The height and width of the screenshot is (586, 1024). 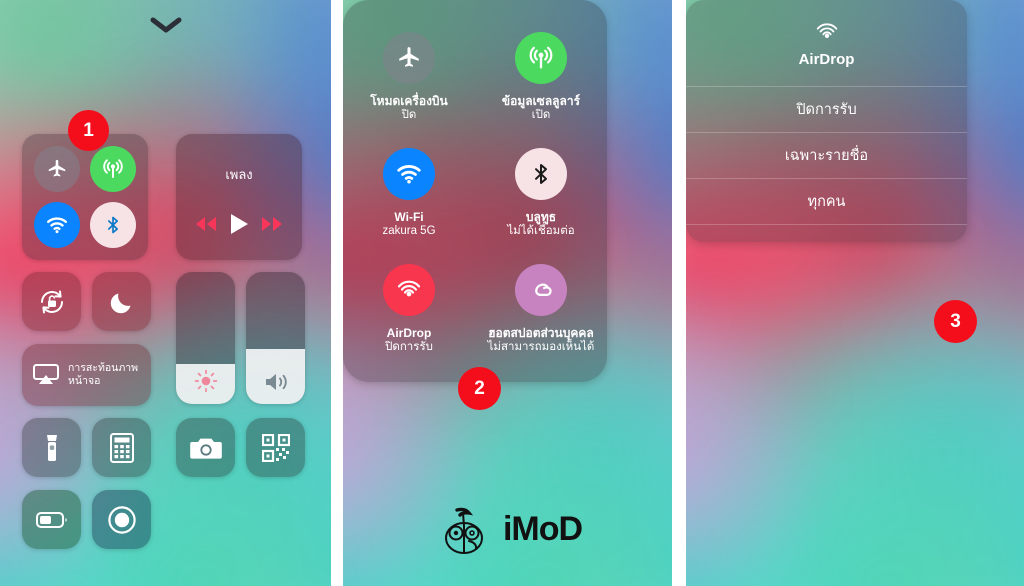 What do you see at coordinates (206, 224) in the screenshot?
I see `rewind-icon` at bounding box center [206, 224].